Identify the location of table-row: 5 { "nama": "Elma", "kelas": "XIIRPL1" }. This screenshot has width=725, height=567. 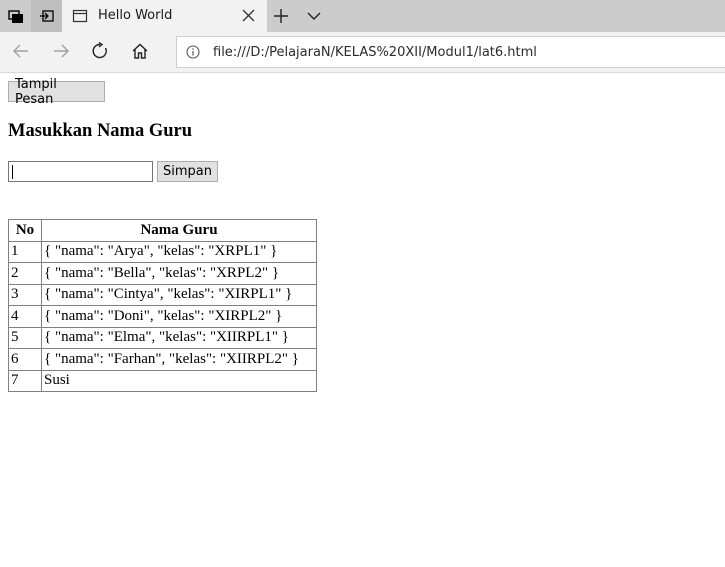
(162, 337).